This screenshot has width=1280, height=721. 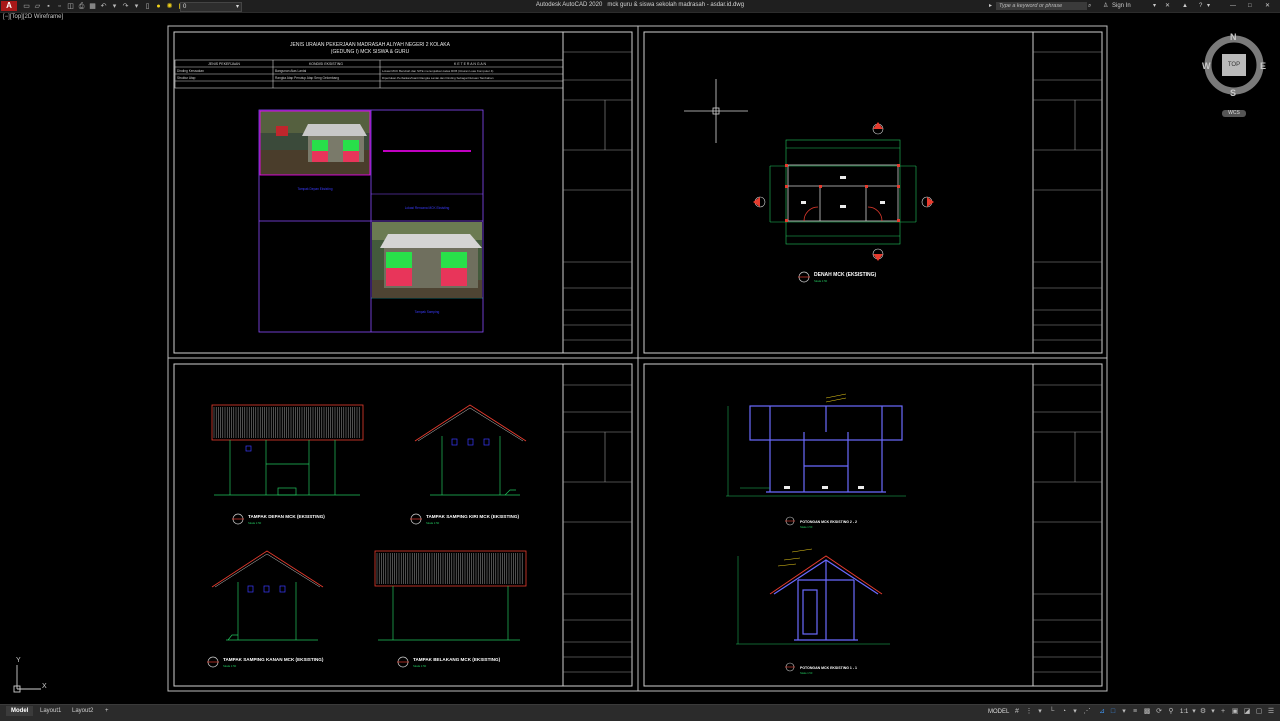 What do you see at coordinates (50, 711) in the screenshot?
I see `tab-layout1: Layout1` at bounding box center [50, 711].